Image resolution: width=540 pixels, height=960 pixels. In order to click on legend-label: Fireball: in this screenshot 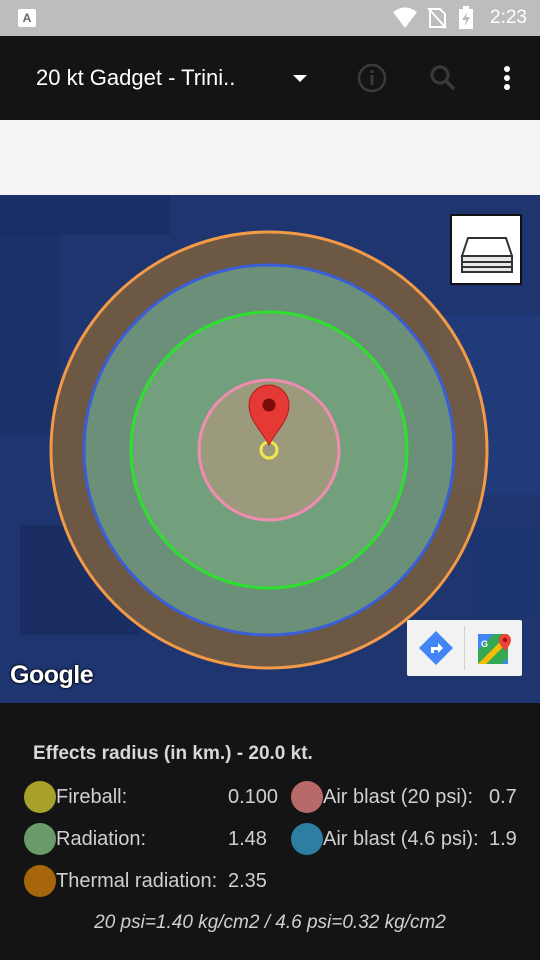, I will do `click(92, 797)`.